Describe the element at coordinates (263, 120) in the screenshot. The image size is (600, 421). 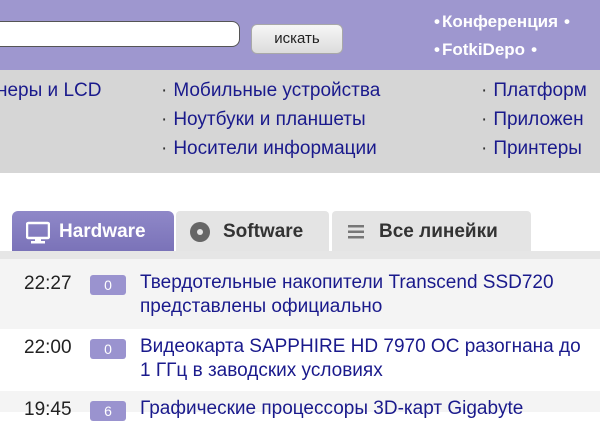
I see `category-notebooks-tablets: · Ноутбуки и планшеты` at that location.